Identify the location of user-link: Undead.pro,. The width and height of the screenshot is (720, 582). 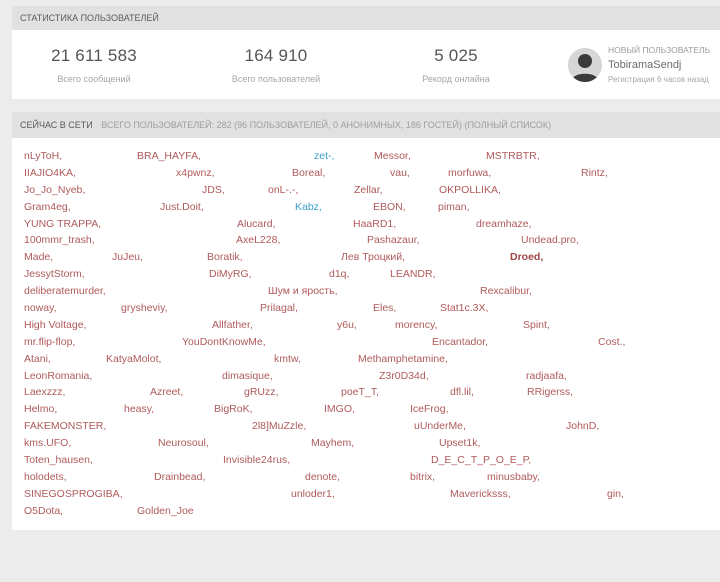
(550, 240).